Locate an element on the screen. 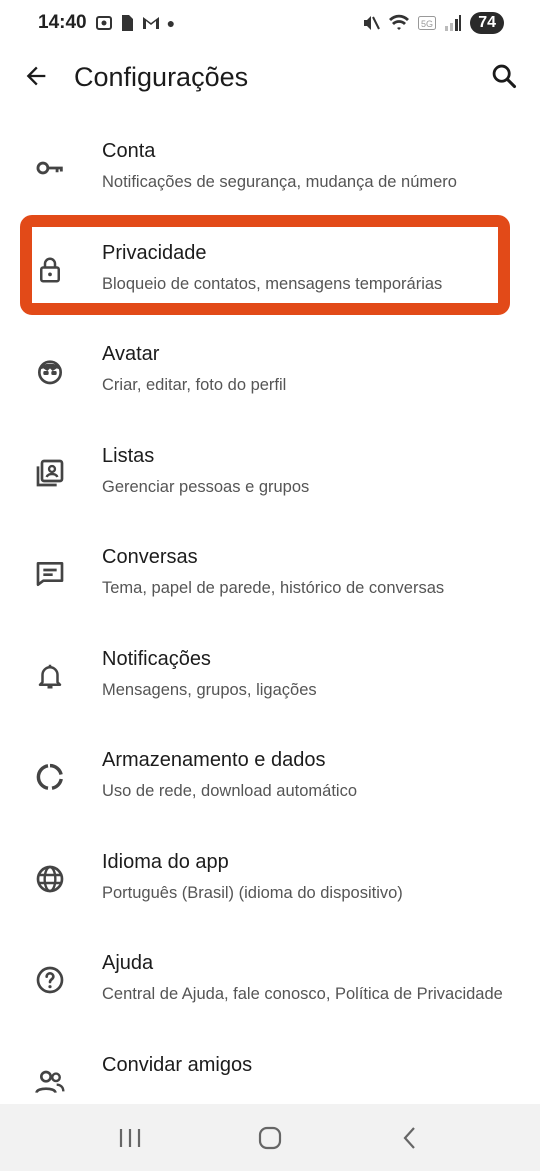 The height and width of the screenshot is (1171, 540). storage-circle-icon is located at coordinates (50, 777).